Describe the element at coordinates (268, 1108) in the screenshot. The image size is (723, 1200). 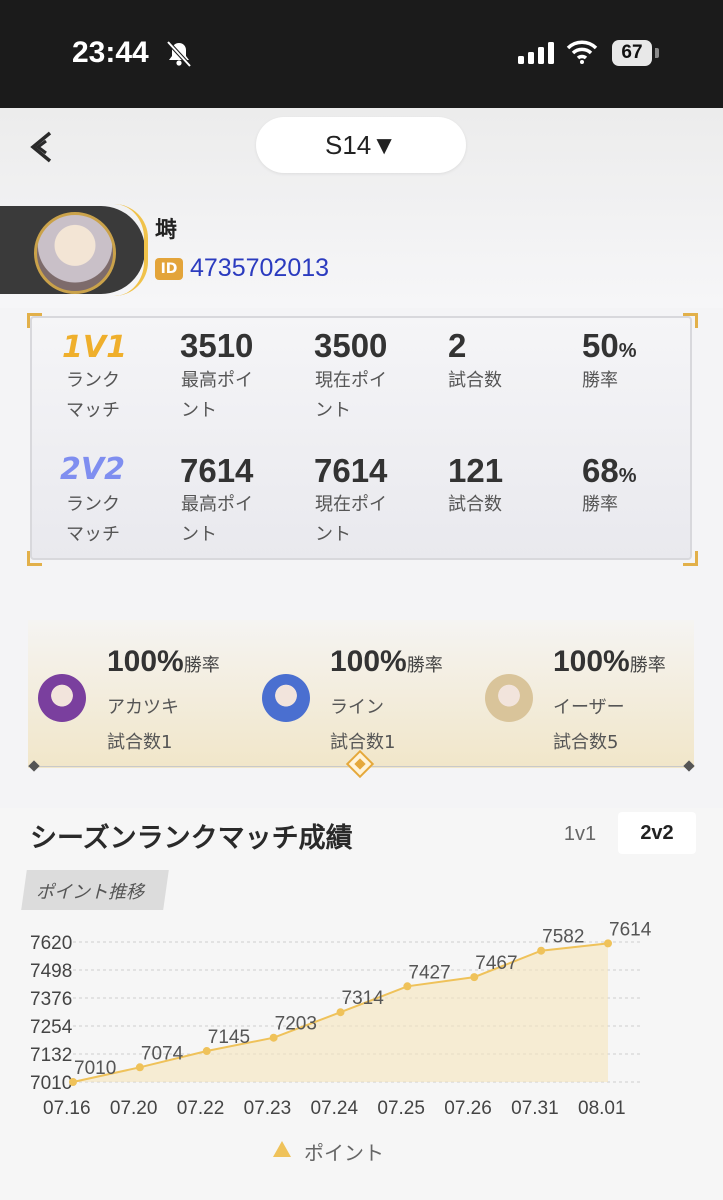
I see `x-tick-label: 07.23` at that location.